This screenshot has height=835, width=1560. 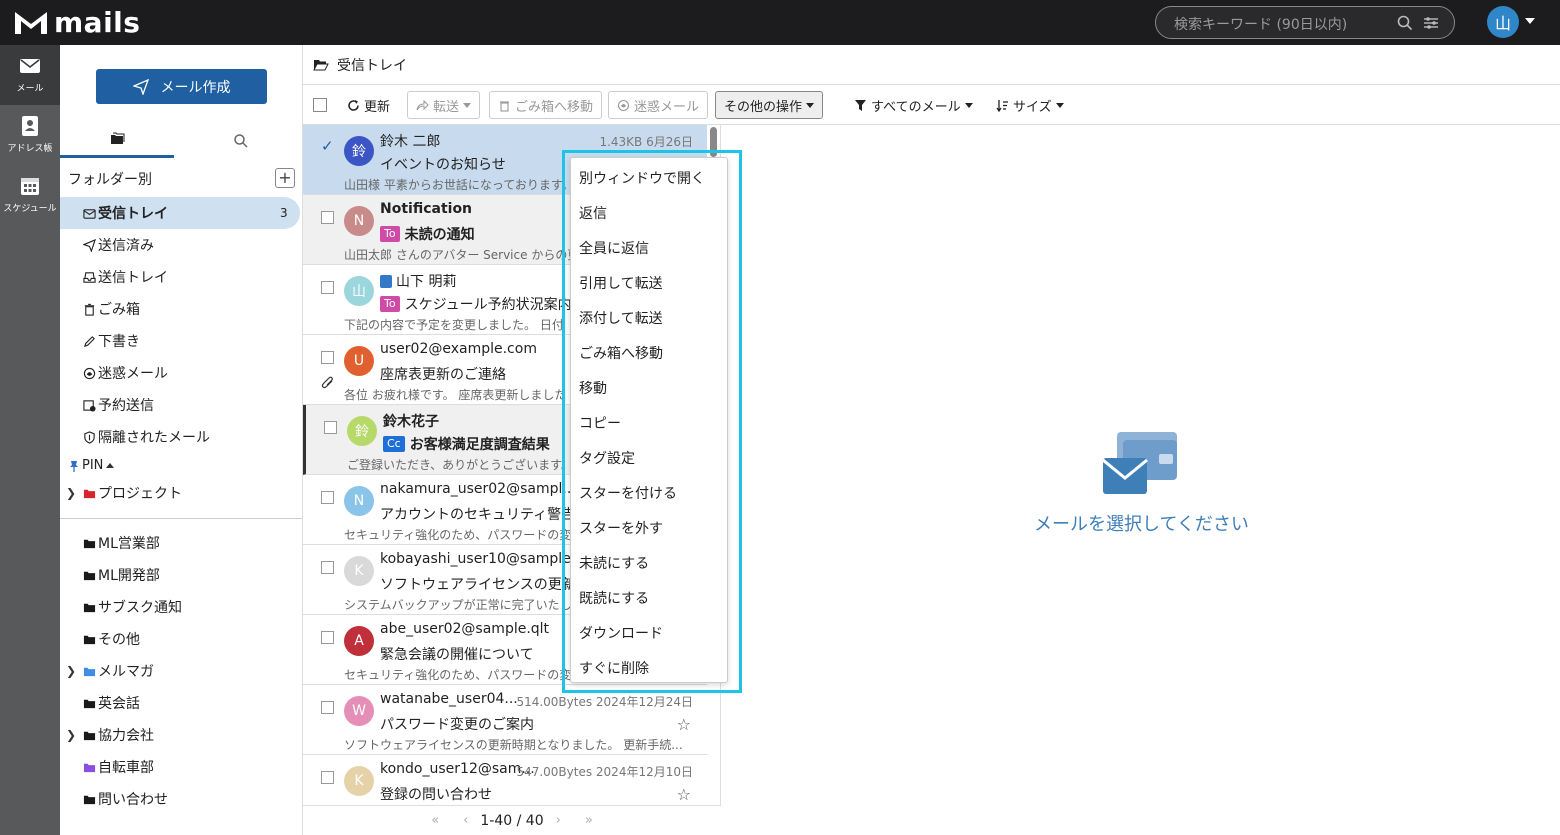 I want to click on next-page-icon: ›, so click(x=558, y=820).